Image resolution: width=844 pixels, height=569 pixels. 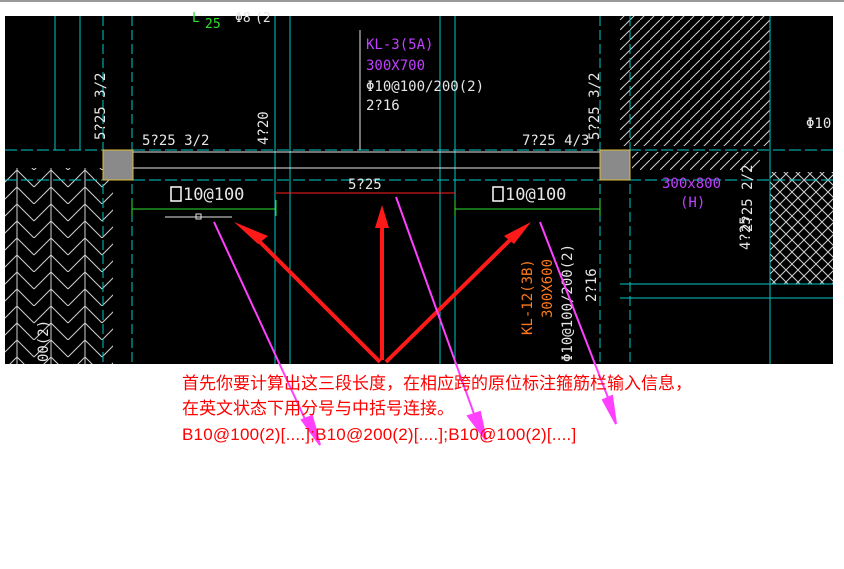 I want to click on kl3-stirrup: Φ10@100/200(2), so click(x=425, y=87).